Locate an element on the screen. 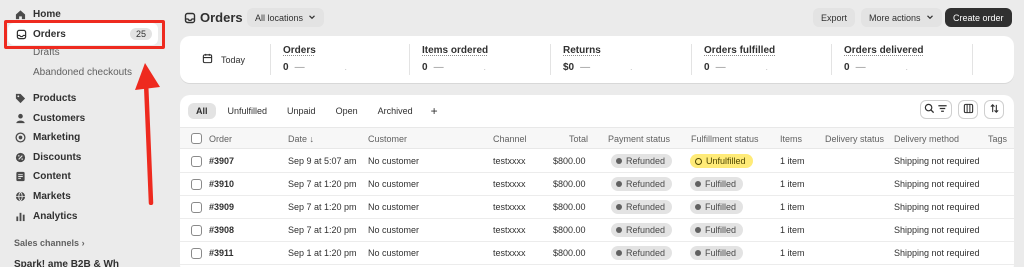  search-icon is located at coordinates (929, 110).